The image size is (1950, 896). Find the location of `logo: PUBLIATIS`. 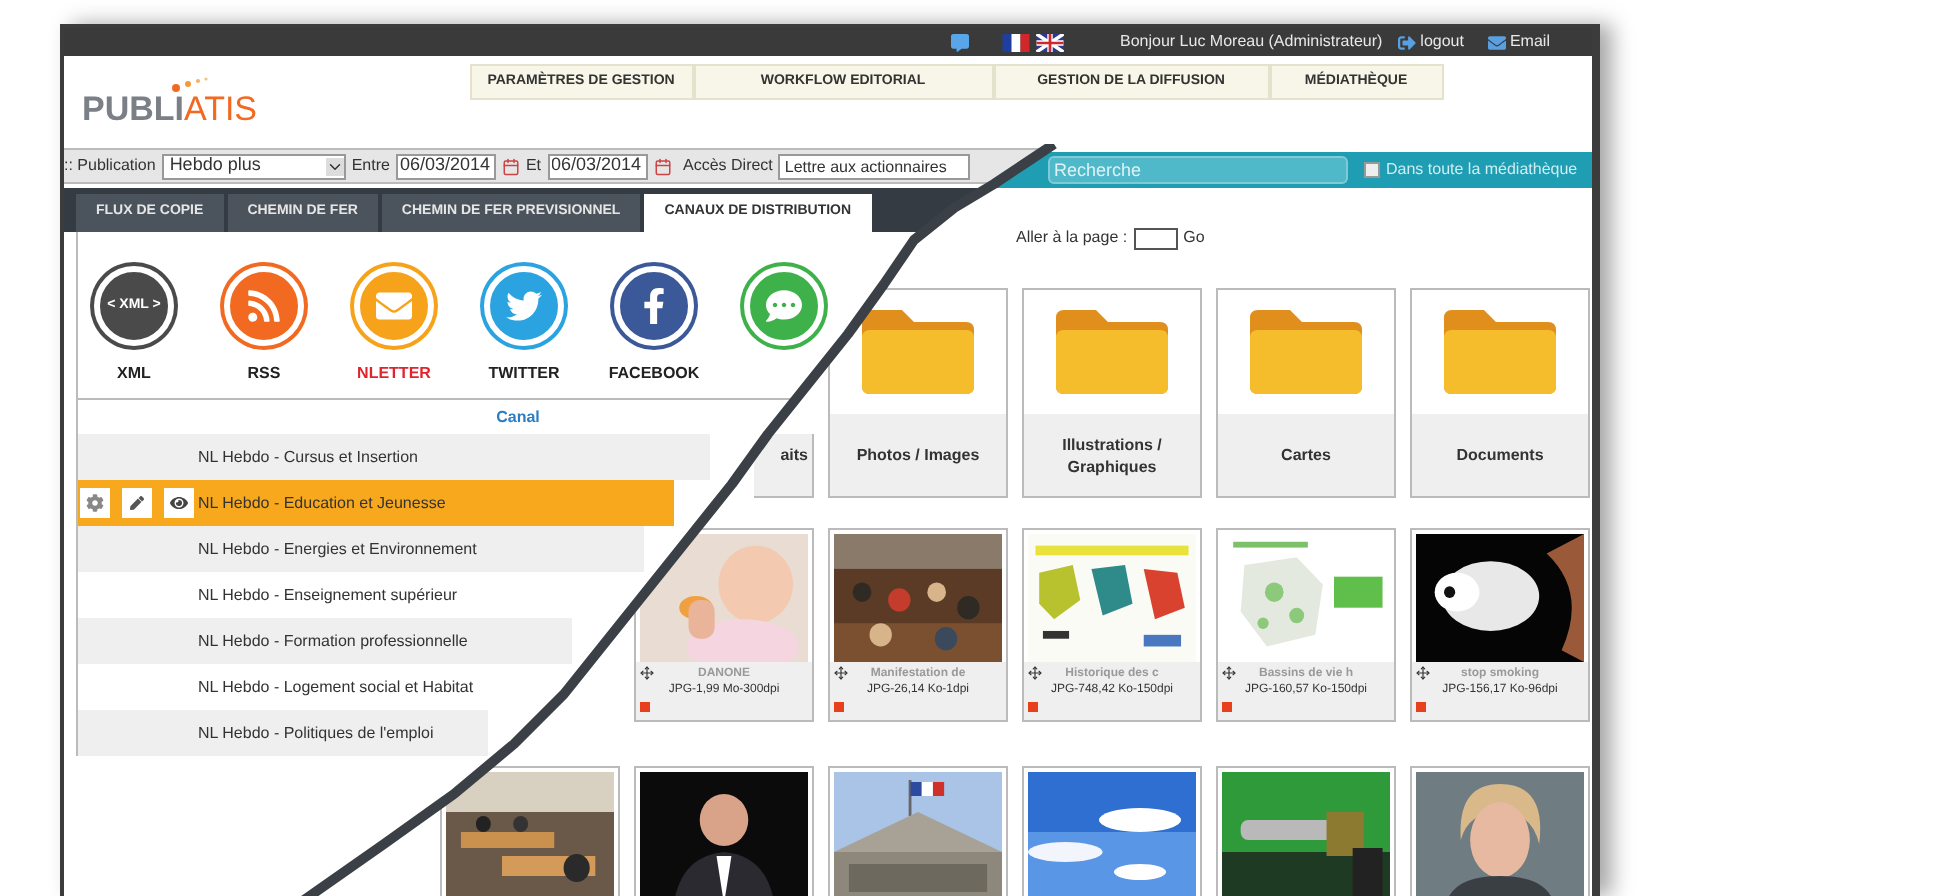

logo: PUBLIATIS is located at coordinates (170, 101).